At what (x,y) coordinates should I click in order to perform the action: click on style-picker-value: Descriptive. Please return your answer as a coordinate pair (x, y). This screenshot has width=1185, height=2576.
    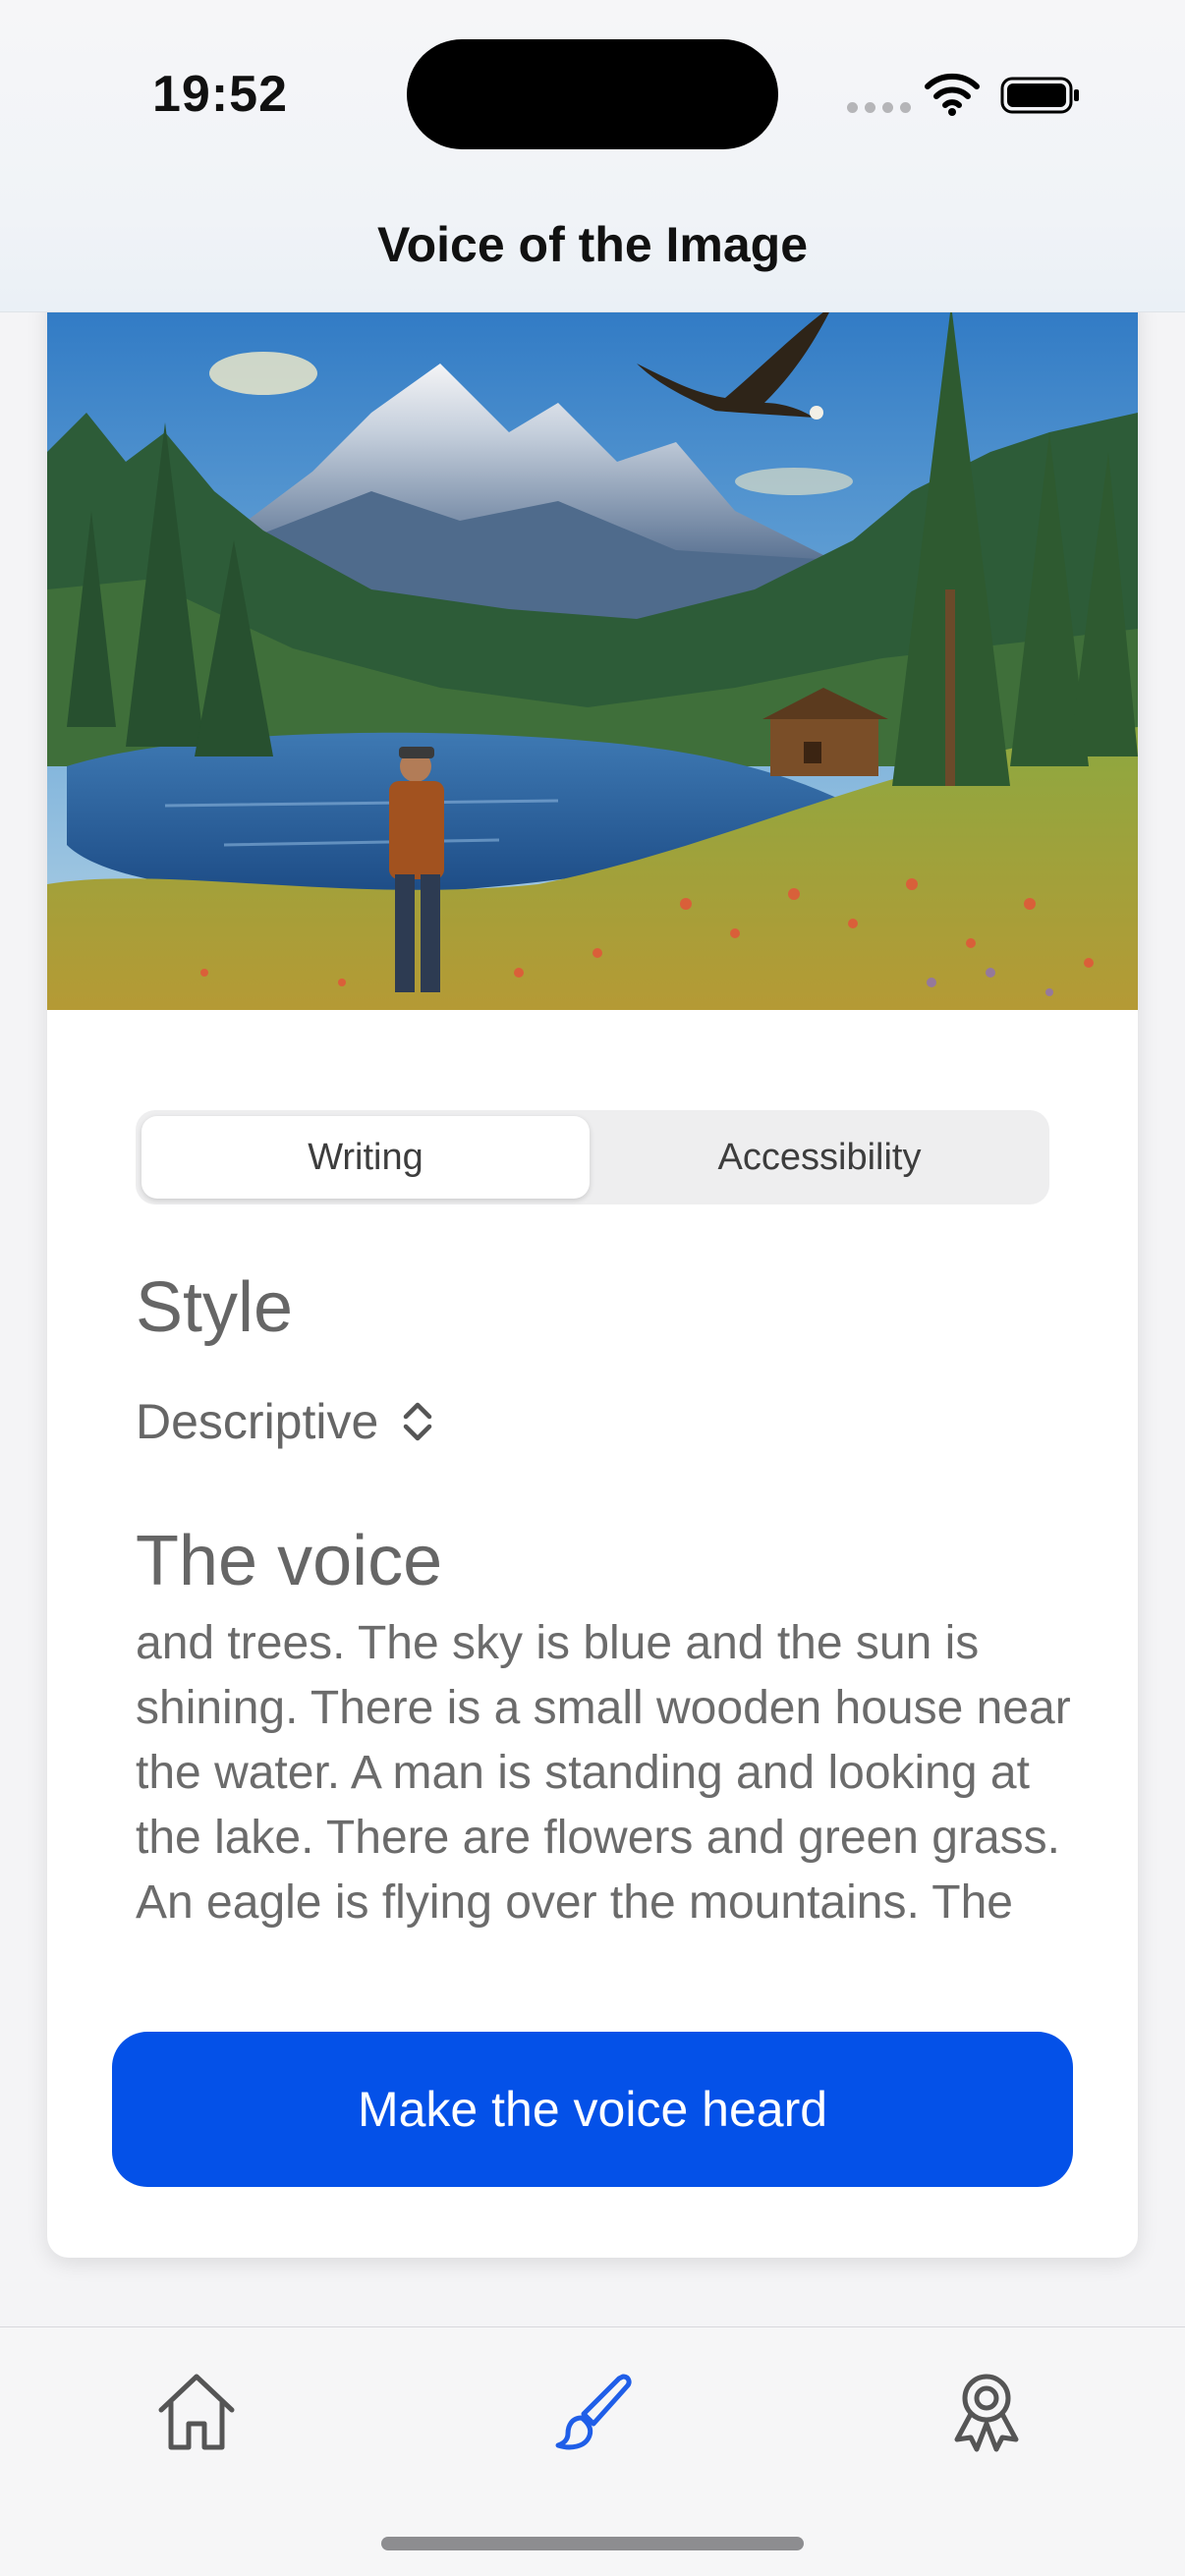
    Looking at the image, I should click on (257, 1421).